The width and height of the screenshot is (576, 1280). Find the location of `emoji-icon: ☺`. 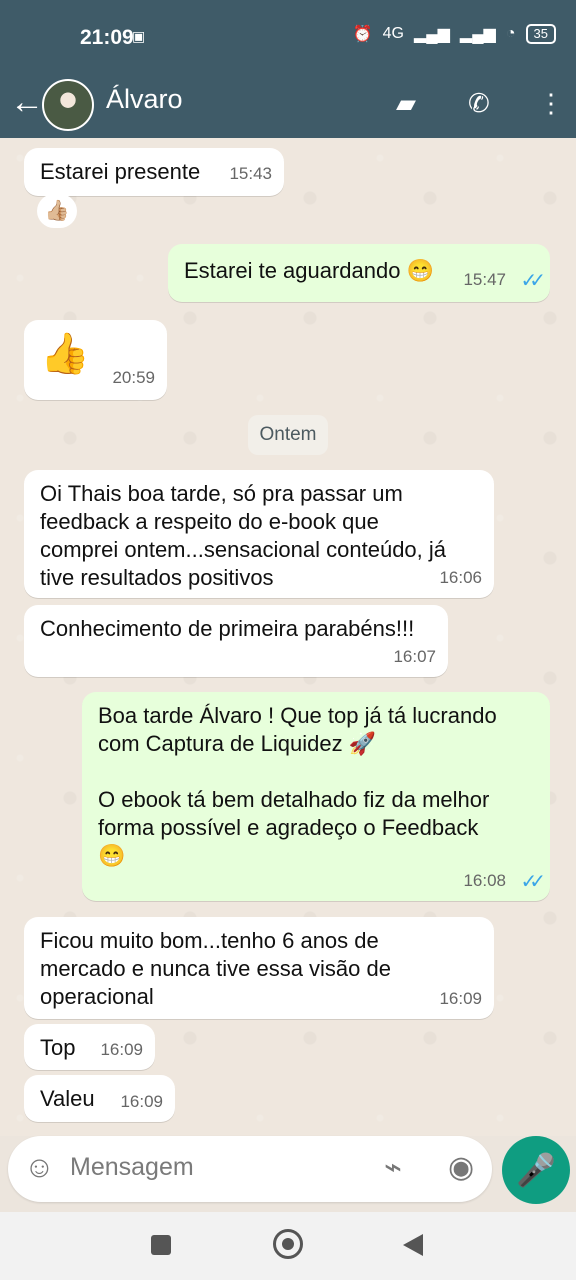

emoji-icon: ☺ is located at coordinates (39, 1168).